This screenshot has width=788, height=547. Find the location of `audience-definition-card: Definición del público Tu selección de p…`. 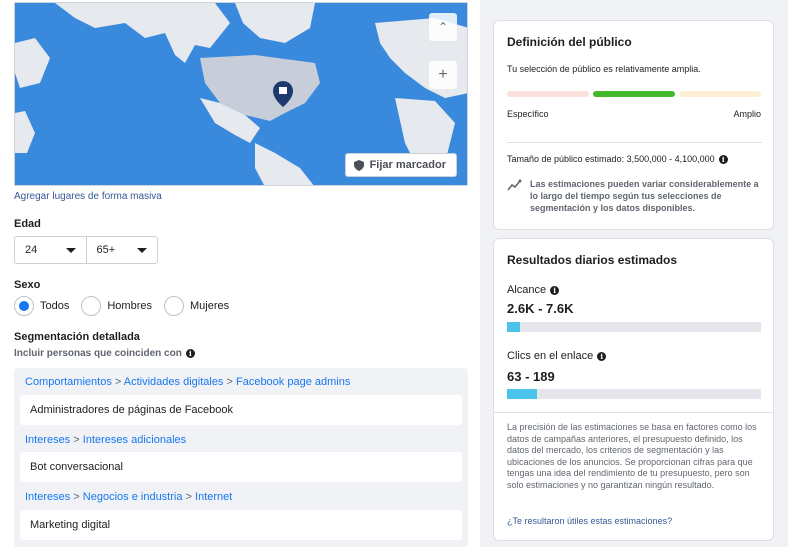

audience-definition-card: Definición del público Tu selección de p… is located at coordinates (633, 125).